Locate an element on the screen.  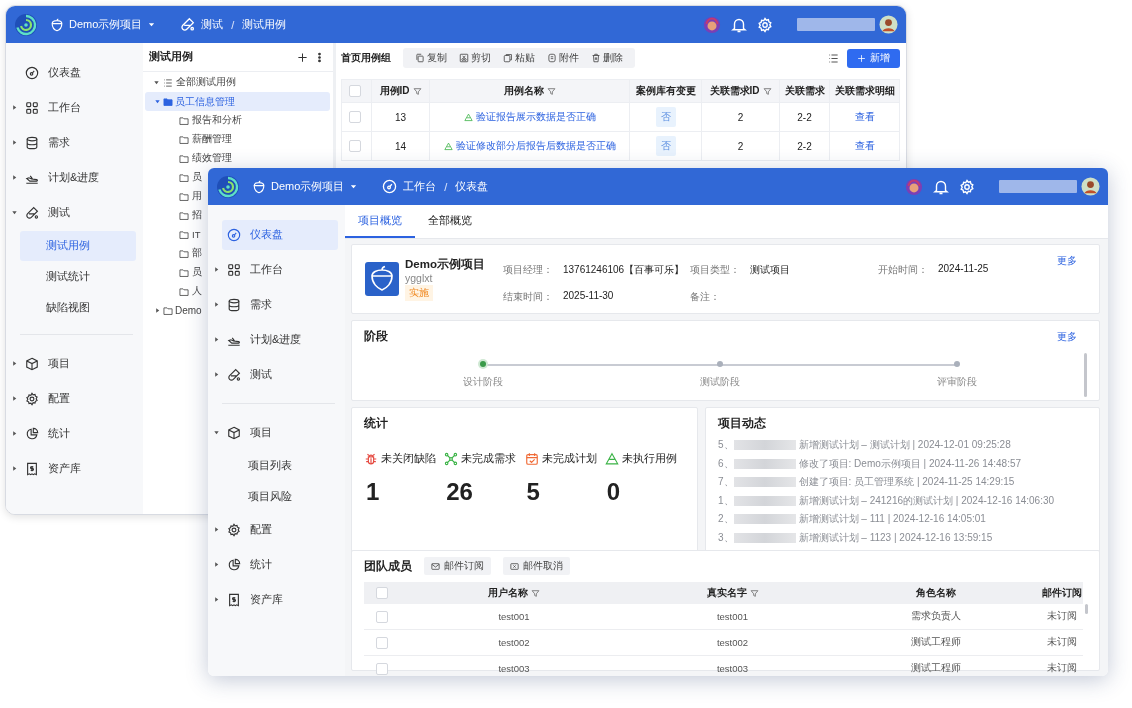
add-icon is located at coordinates (302, 57).